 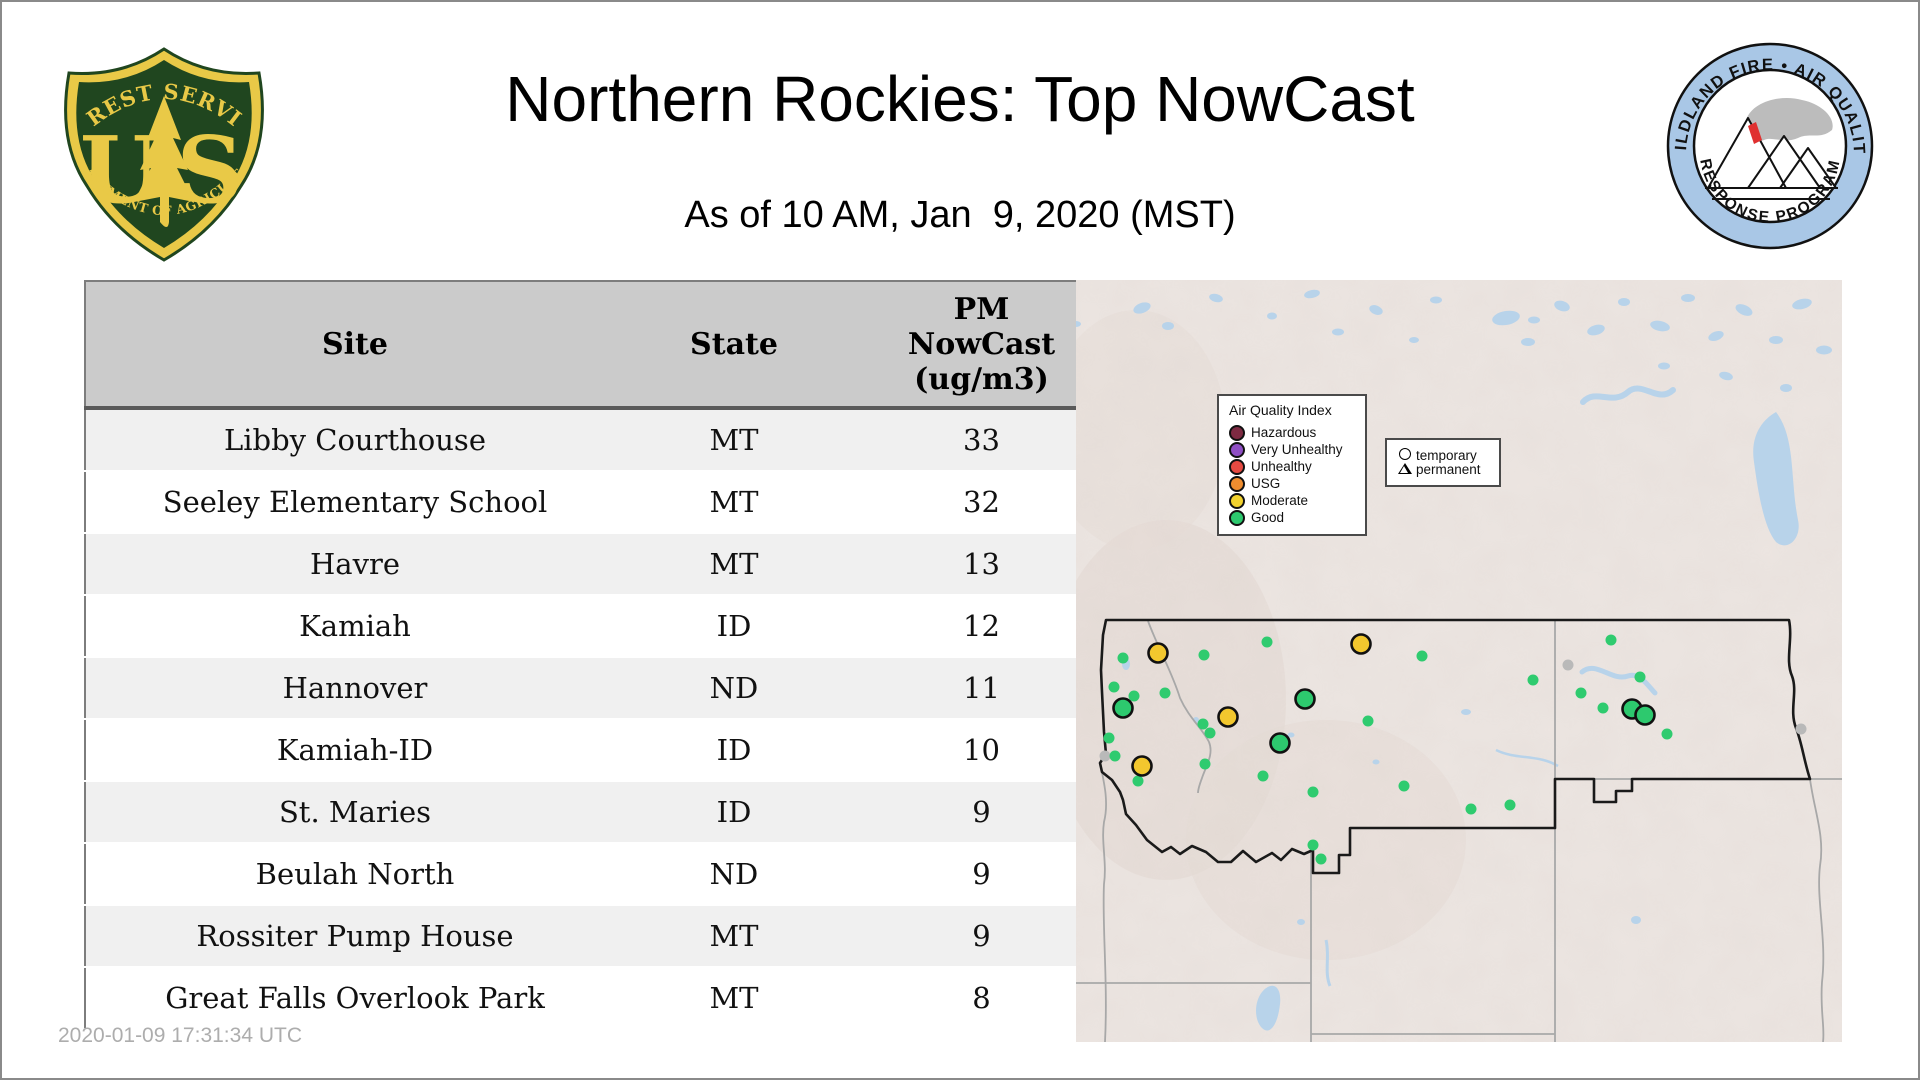 I want to click on table-cell: St. Maries, so click(x=354, y=812).